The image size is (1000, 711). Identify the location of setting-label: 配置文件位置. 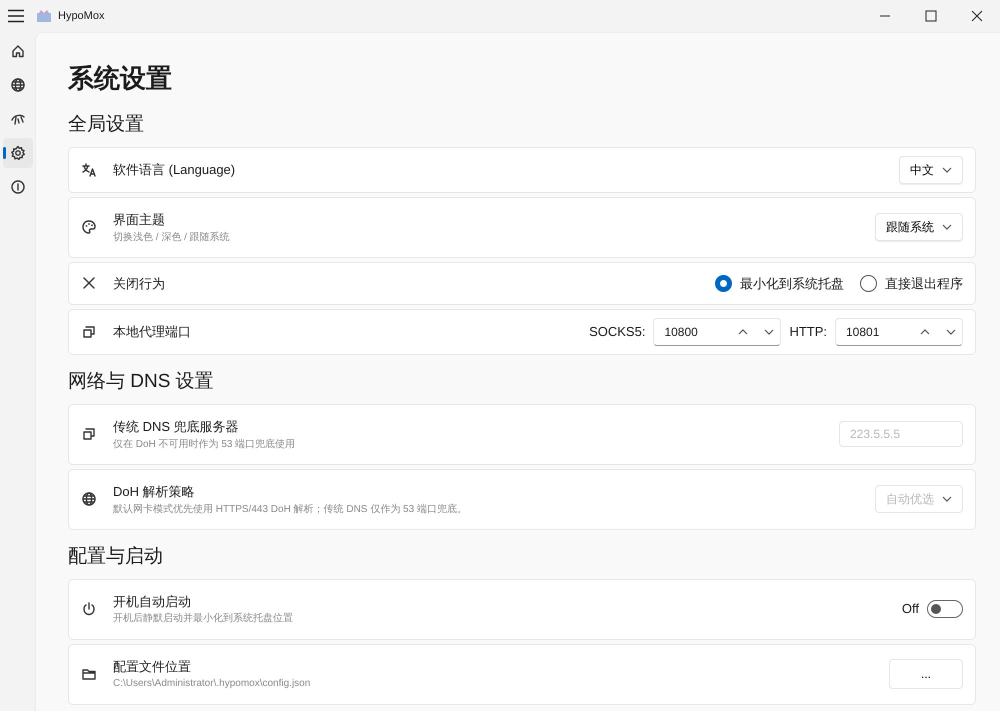
(152, 667).